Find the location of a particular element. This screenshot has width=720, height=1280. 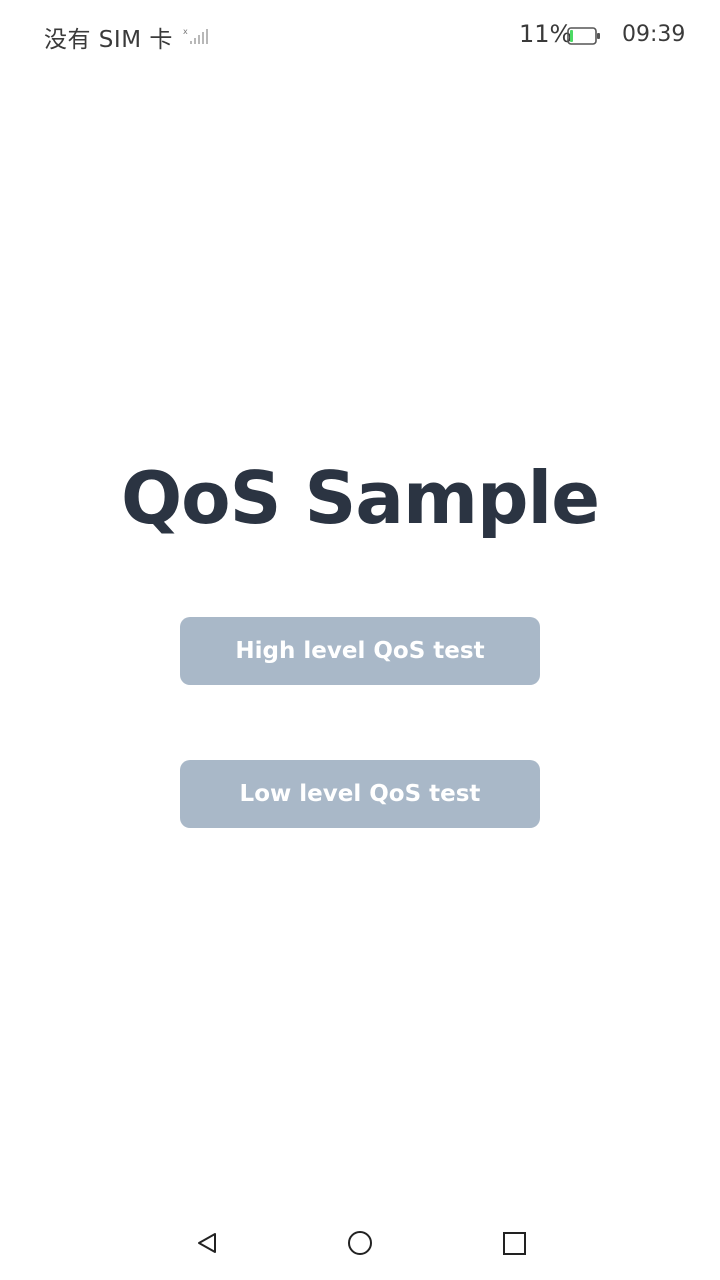

signal-icon: x is located at coordinates (197, 36).